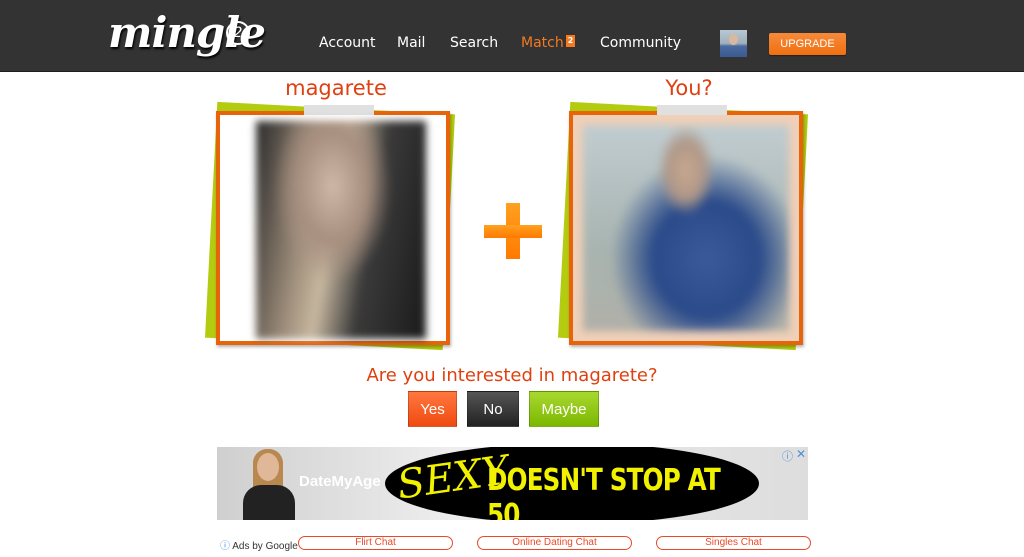 This screenshot has height=557, width=1024. I want to click on ad-person-body, so click(269, 502).